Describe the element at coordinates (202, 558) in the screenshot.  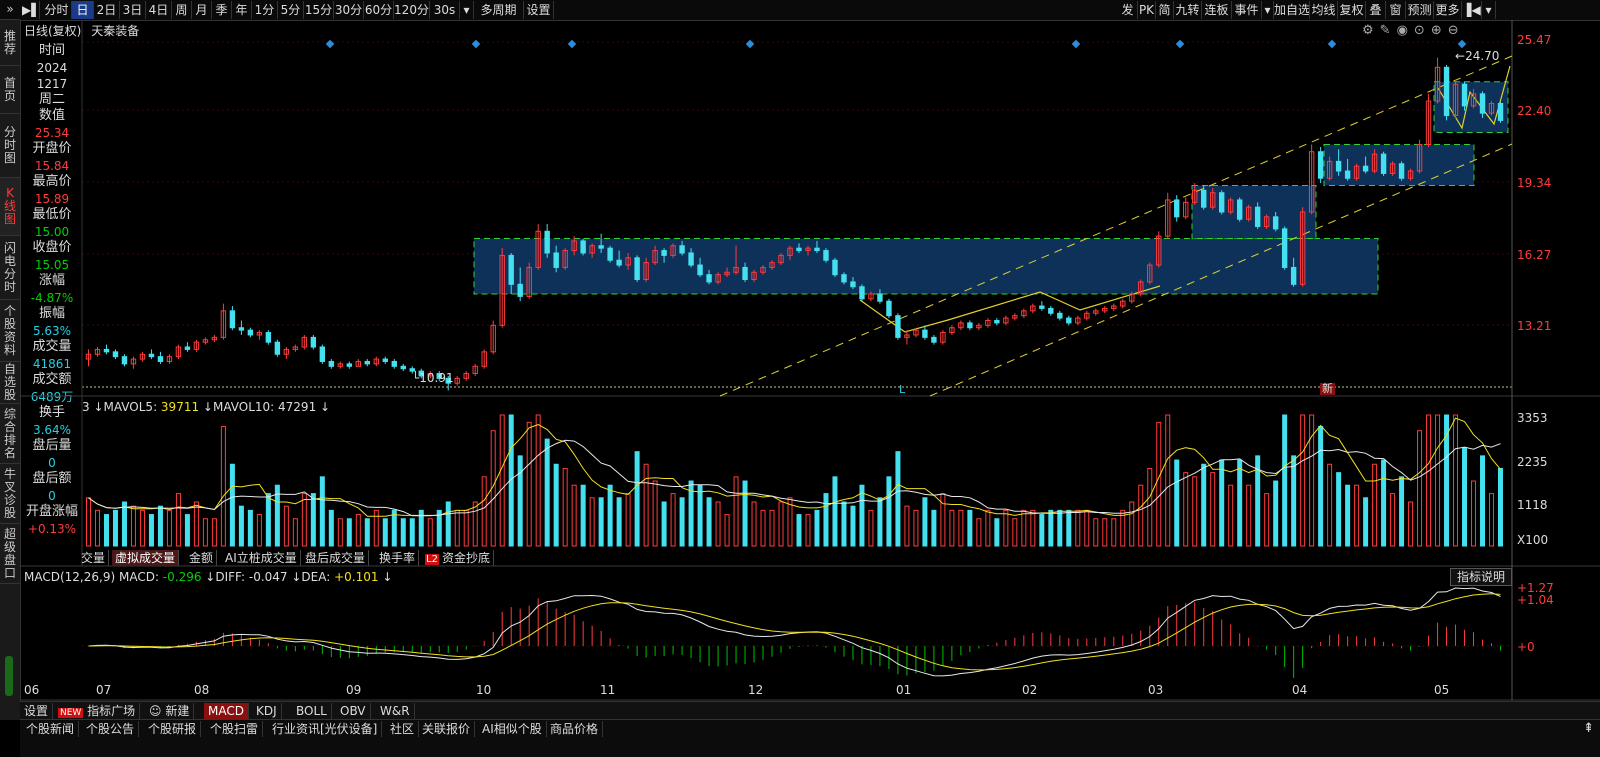
I see `volume-tab-2: 金额` at that location.